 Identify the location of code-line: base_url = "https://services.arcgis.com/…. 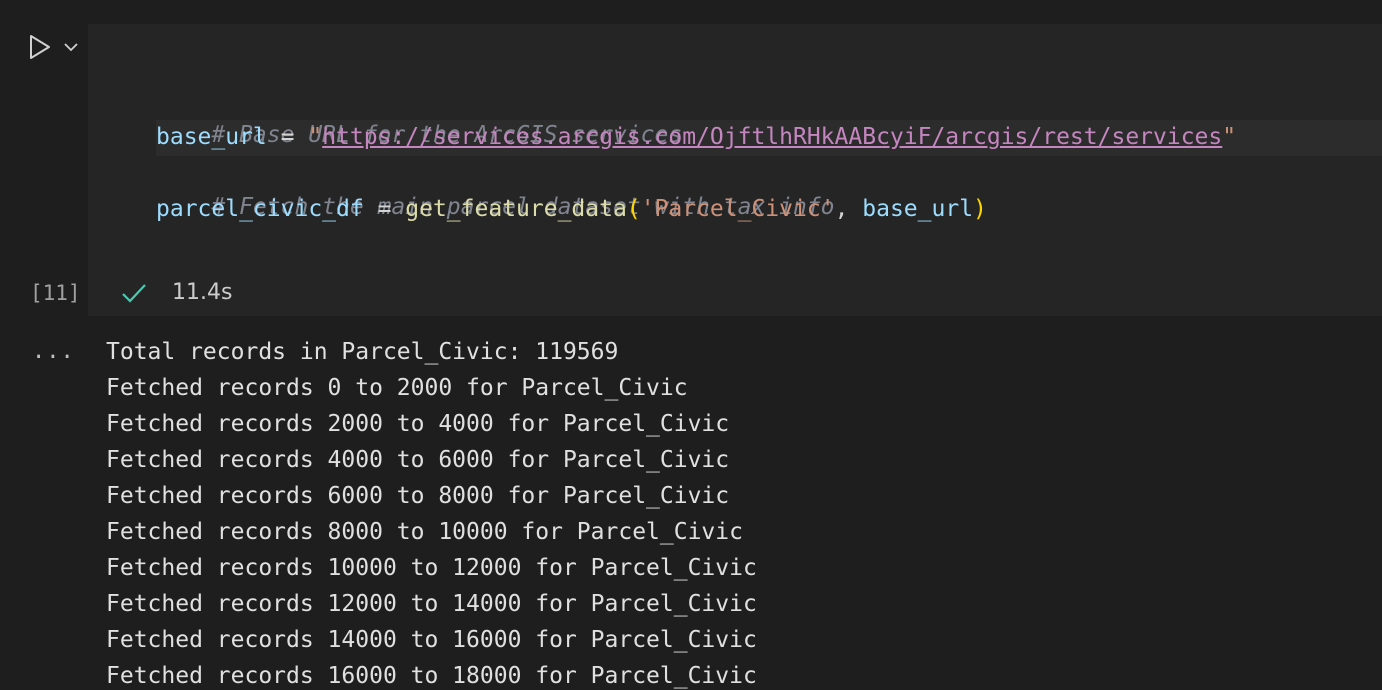
(696, 137).